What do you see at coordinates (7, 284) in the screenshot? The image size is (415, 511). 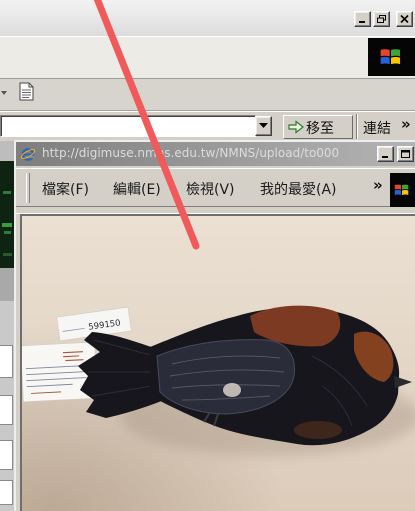 I see `background-page-divider` at bounding box center [7, 284].